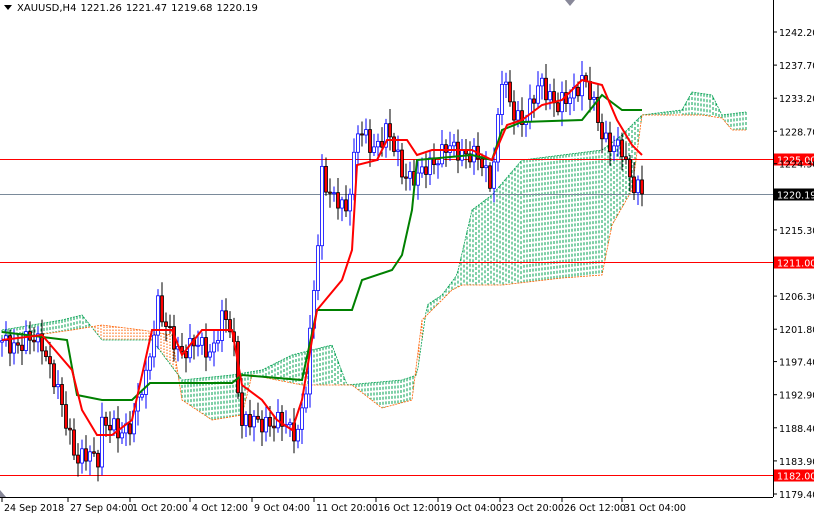 Image resolution: width=814 pixels, height=514 pixels. I want to click on chart-shift-marker-icon, so click(570, 3).